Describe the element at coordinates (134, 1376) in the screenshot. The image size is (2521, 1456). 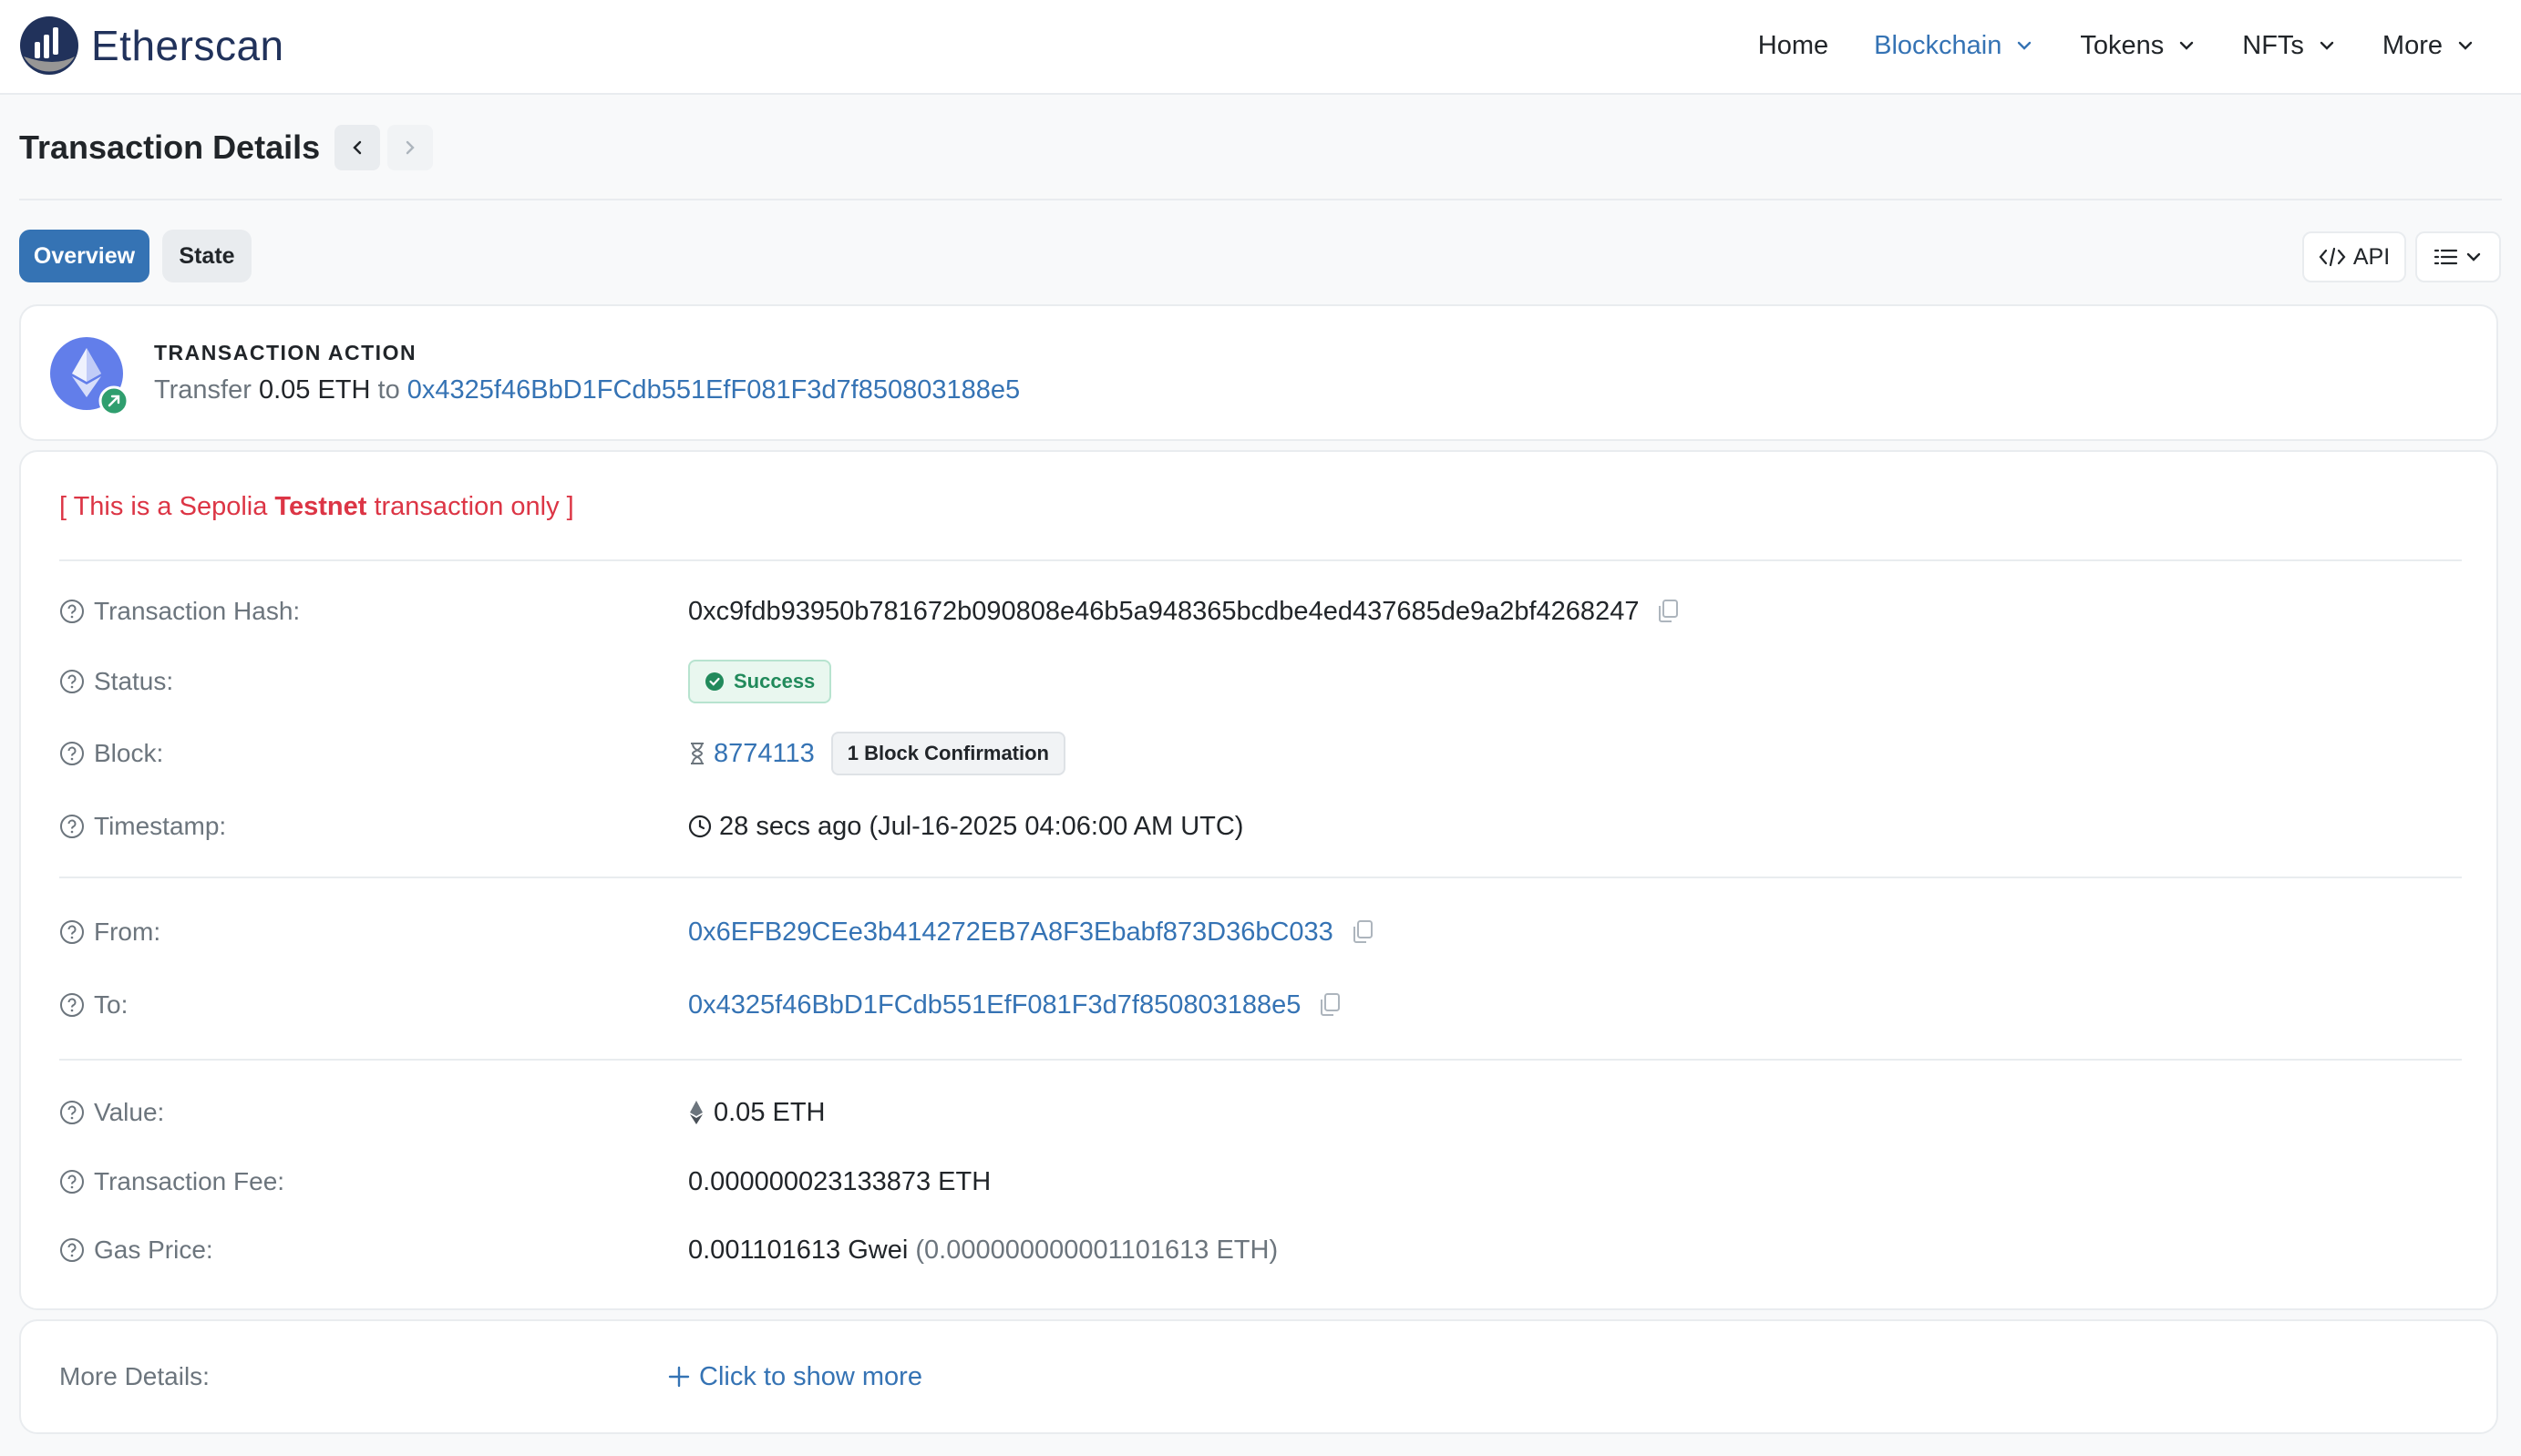
I see `more-details-label: More Details:` at that location.